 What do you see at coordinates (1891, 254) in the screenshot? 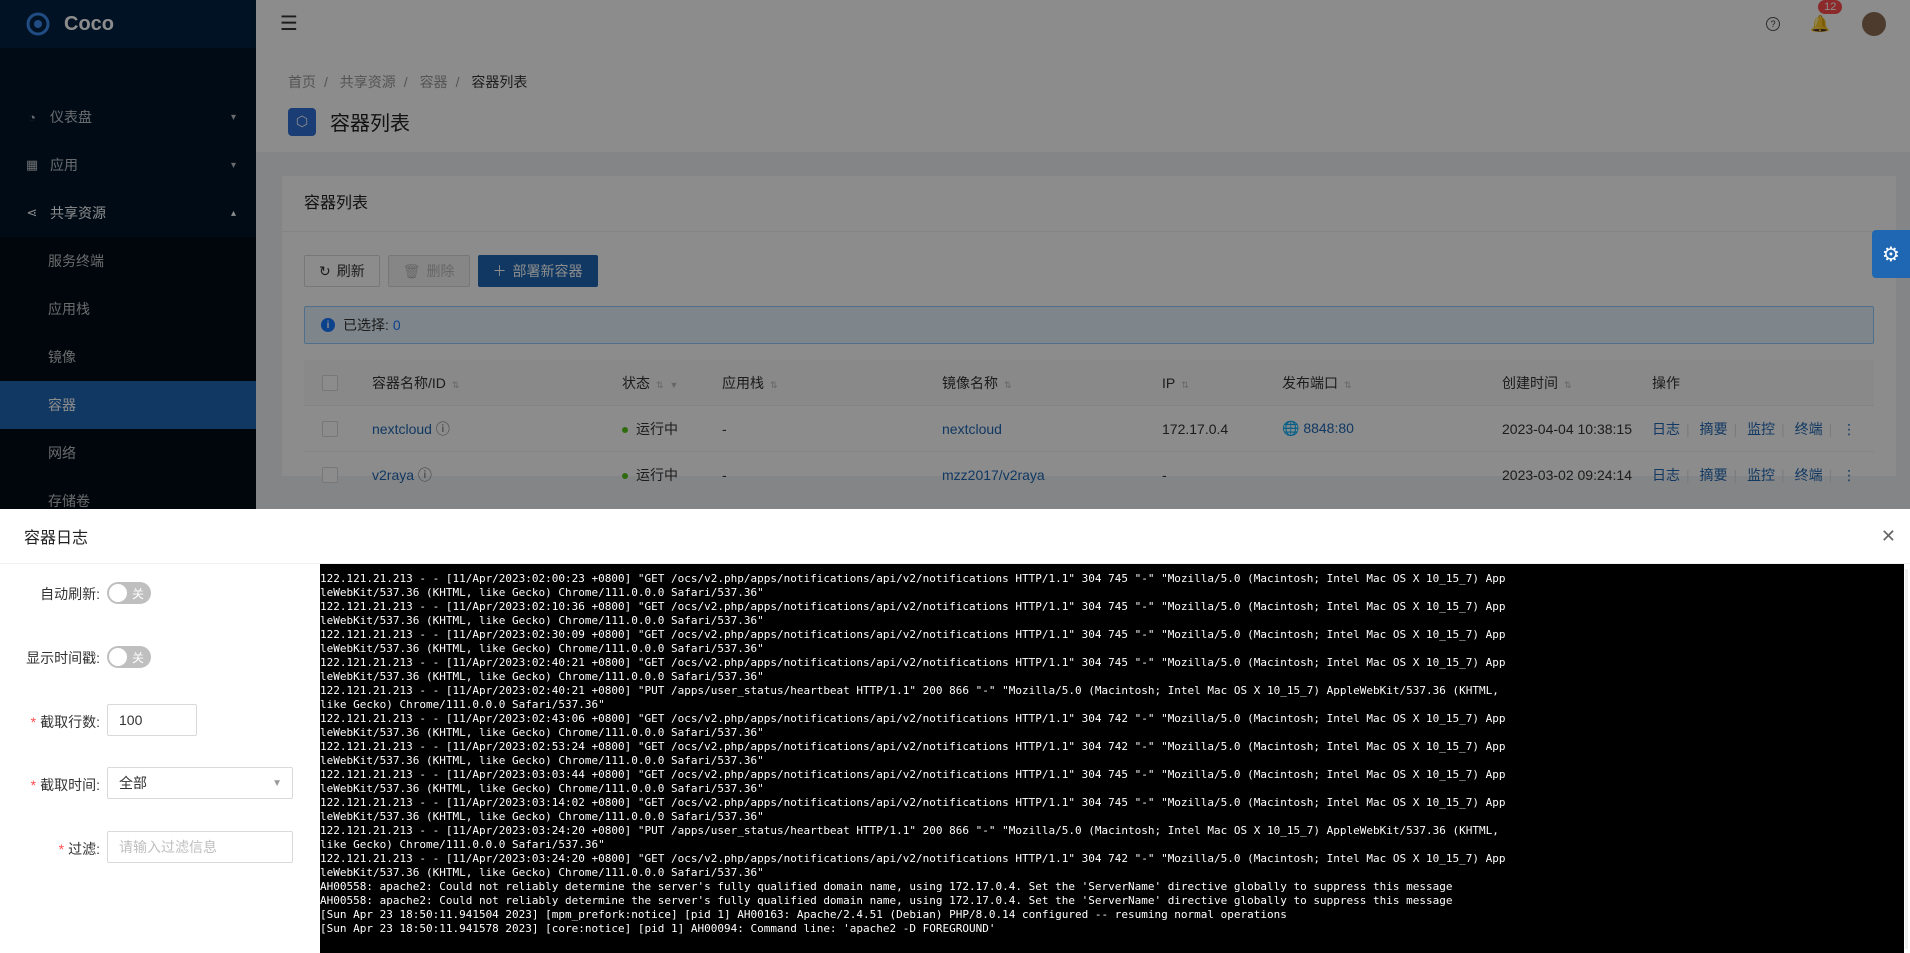
I see `settings-gear-icon: ⚙` at bounding box center [1891, 254].